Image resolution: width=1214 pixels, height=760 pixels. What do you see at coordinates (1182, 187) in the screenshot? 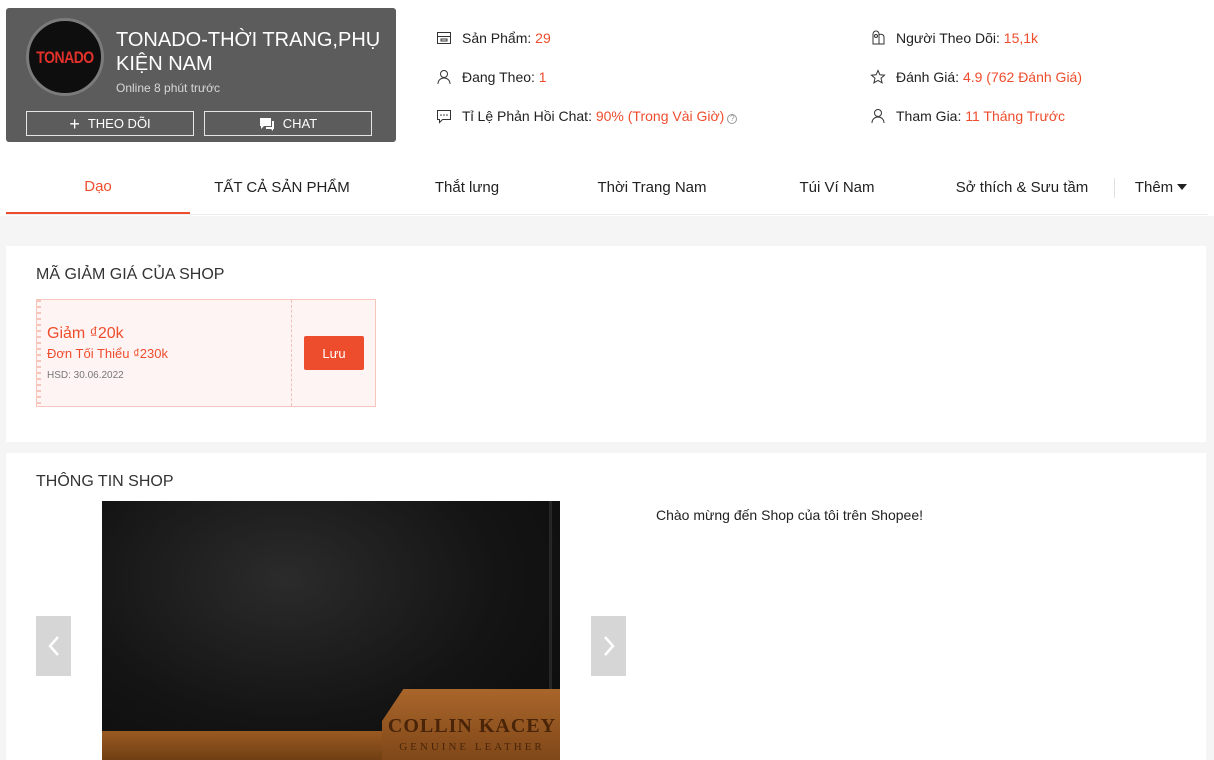
I see `caret-down-icon` at bounding box center [1182, 187].